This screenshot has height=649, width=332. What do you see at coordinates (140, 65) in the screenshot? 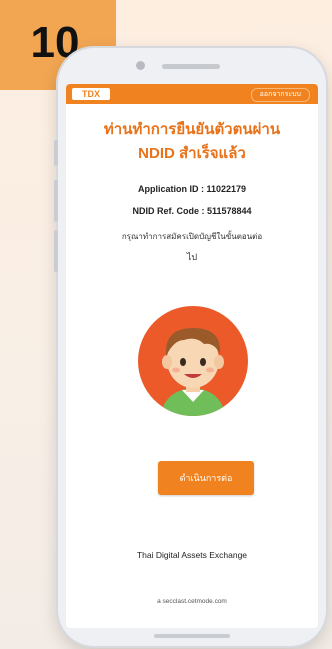
I see `phone-camera` at bounding box center [140, 65].